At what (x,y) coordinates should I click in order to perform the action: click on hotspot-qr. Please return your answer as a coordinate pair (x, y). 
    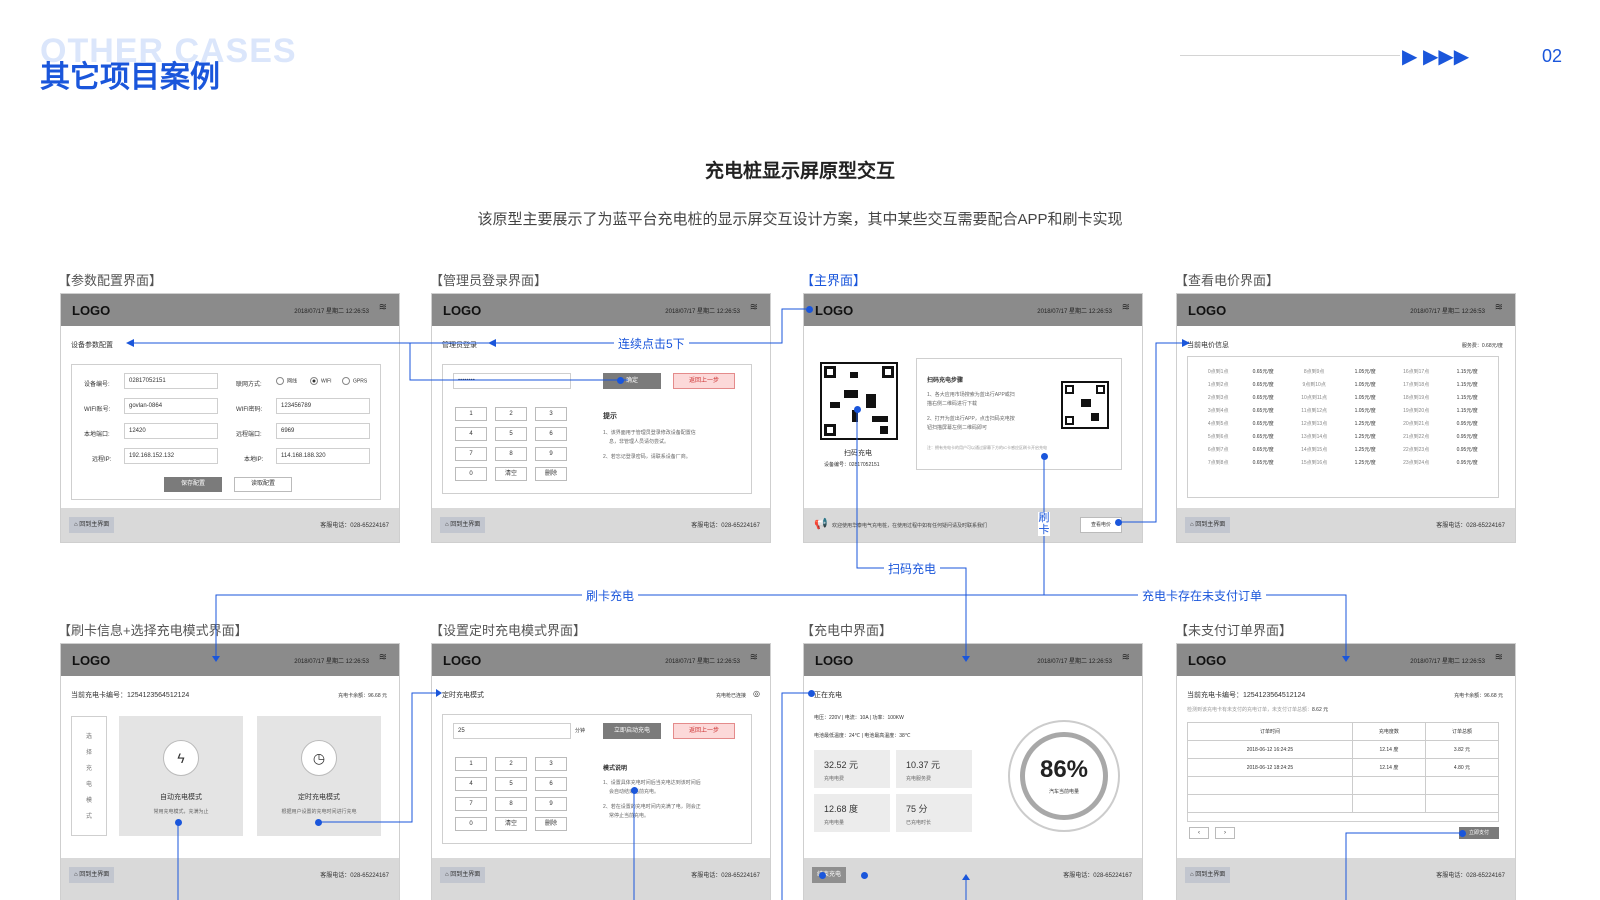
    Looking at the image, I should click on (857, 409).